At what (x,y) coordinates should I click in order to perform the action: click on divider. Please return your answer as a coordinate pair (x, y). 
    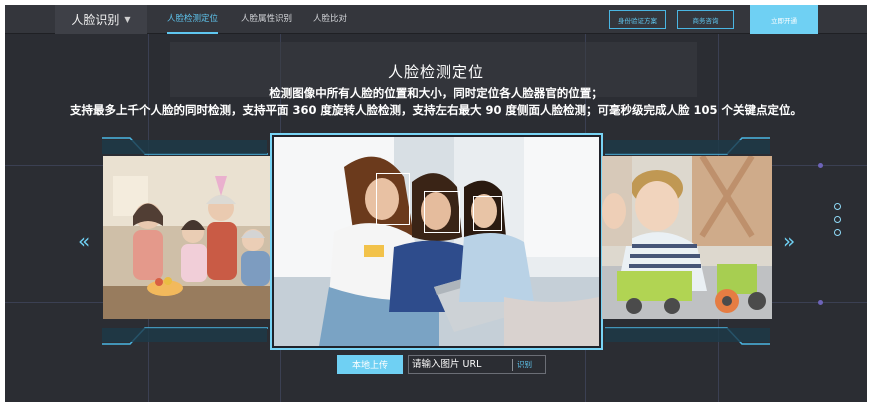
    Looking at the image, I should click on (512, 365).